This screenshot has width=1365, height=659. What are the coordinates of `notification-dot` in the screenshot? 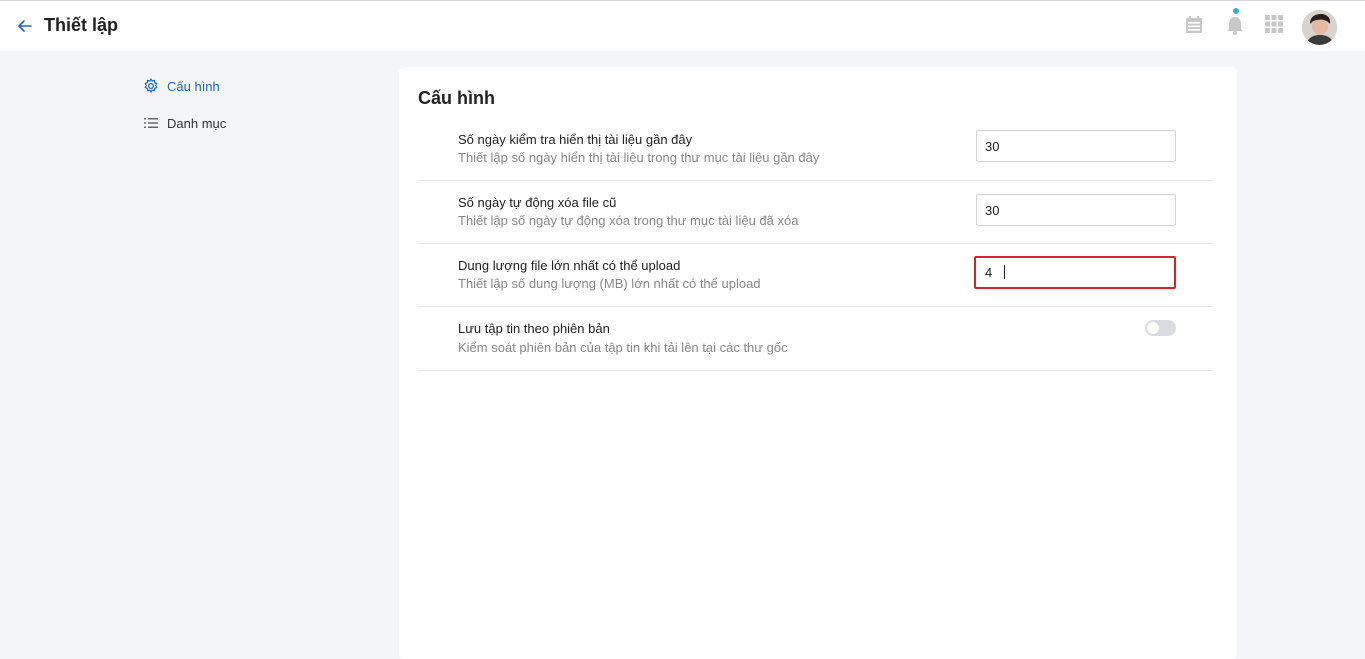 It's located at (1236, 11).